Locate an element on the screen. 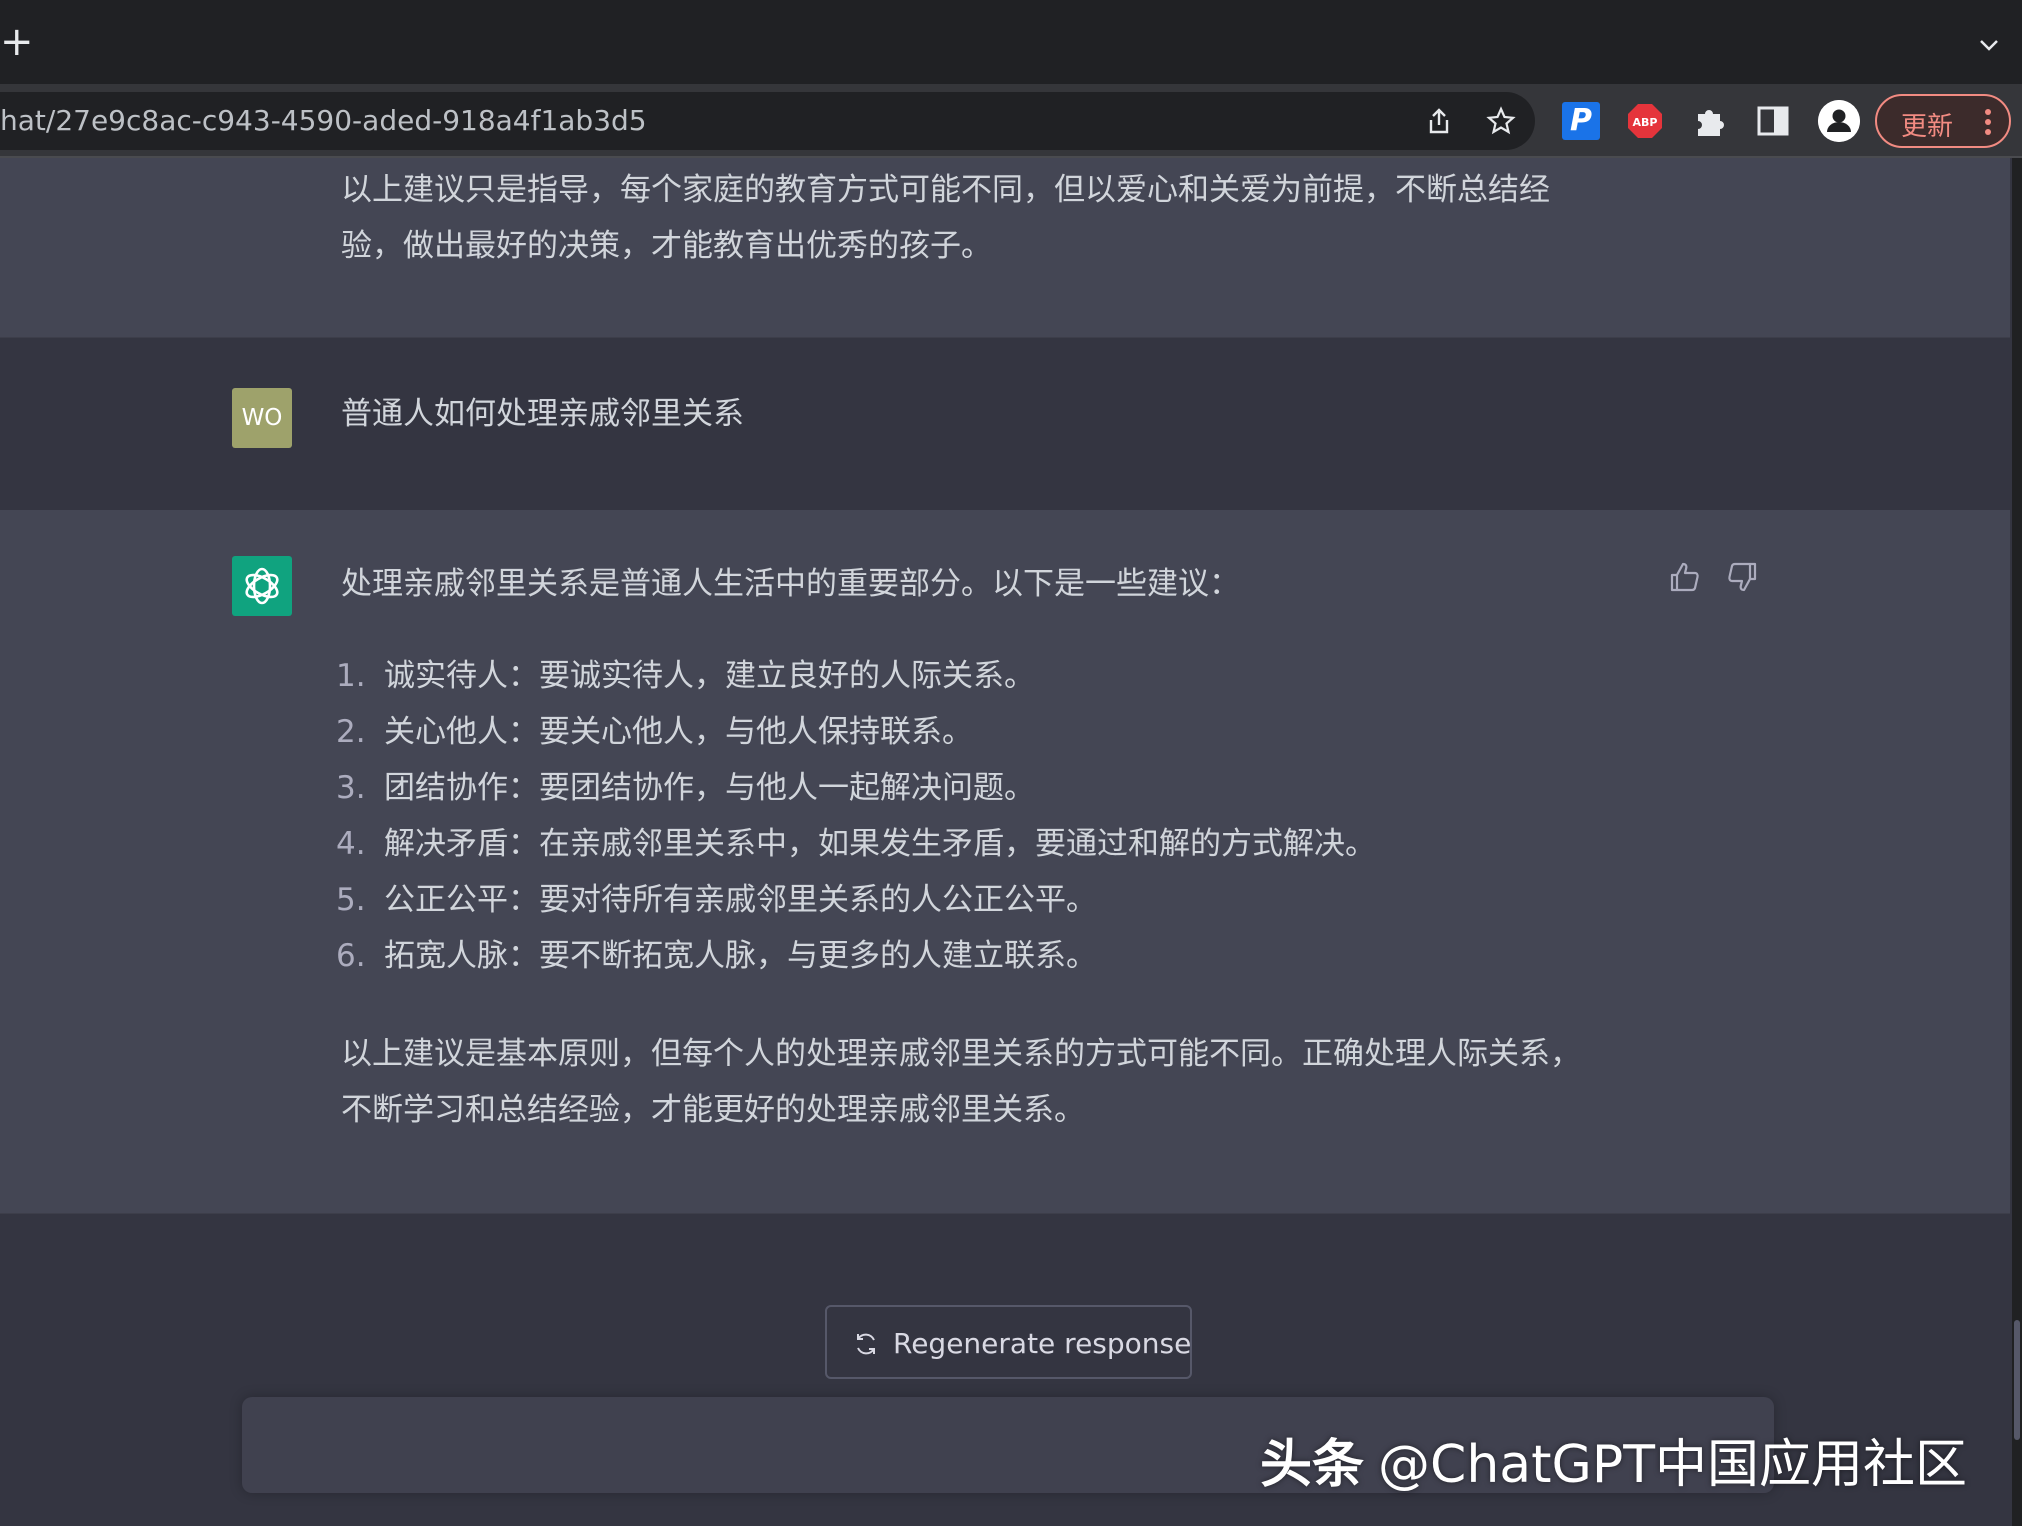 The image size is (2022, 1526). list-item: 1. 诚实待人：要诚实待人，建立良好的人际关系。 is located at coordinates (856, 676).